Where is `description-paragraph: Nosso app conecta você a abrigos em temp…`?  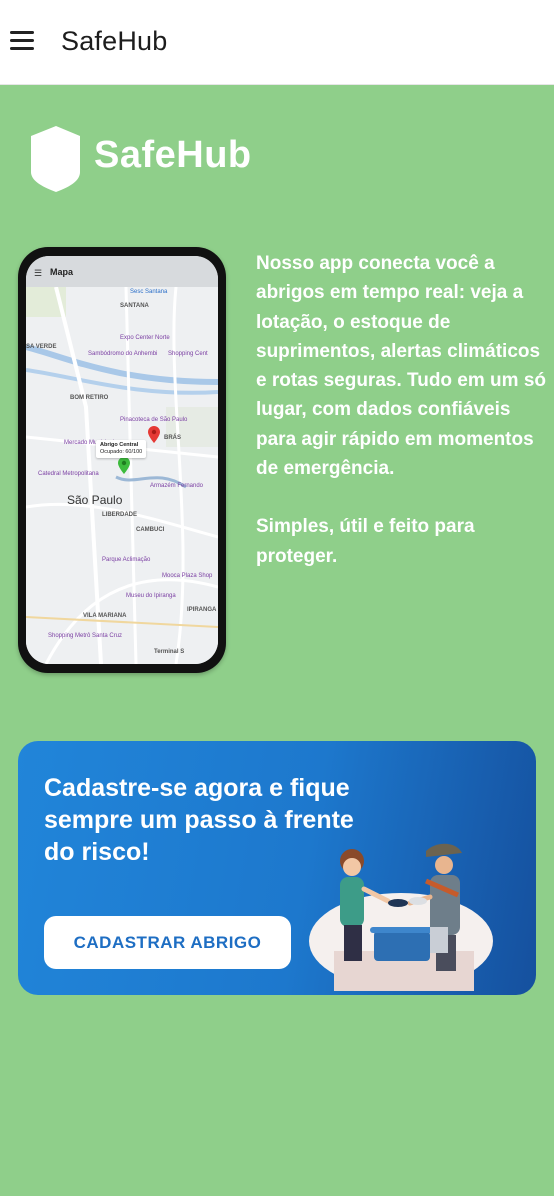
description-paragraph: Nosso app conecta você a abrigos em temp… is located at coordinates (401, 366).